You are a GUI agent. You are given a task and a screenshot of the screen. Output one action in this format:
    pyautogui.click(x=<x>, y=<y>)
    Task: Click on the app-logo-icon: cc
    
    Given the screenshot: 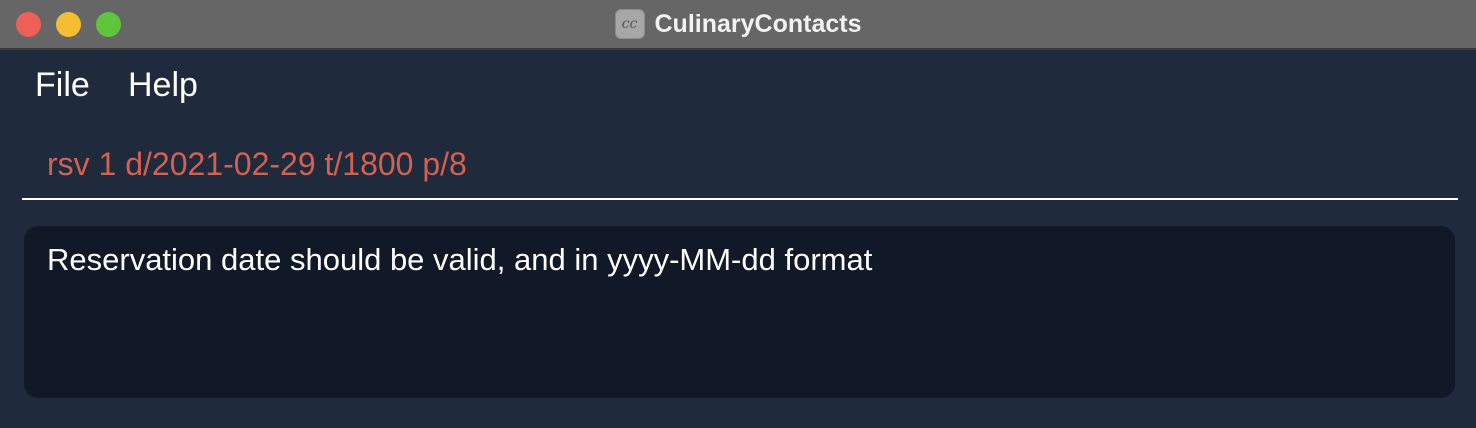 What is the action you would take?
    pyautogui.click(x=629, y=24)
    